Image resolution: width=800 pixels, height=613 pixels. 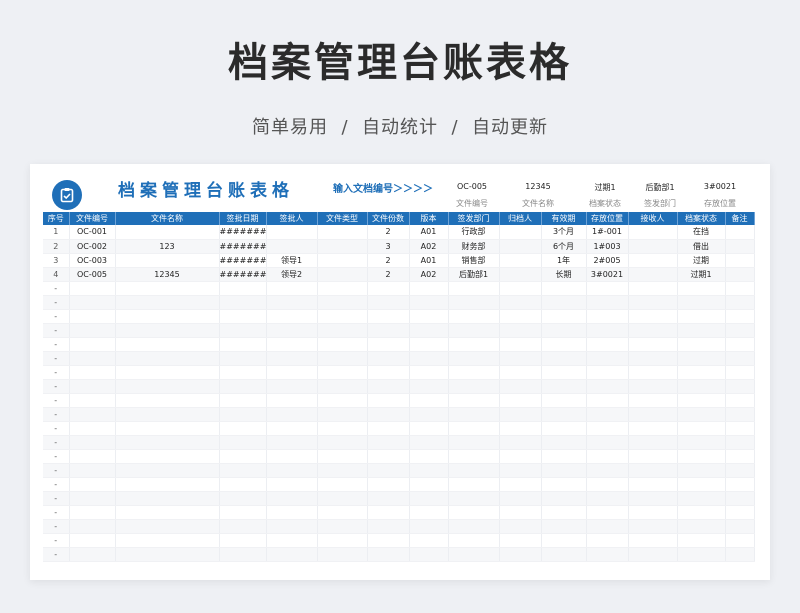 What do you see at coordinates (607, 232) in the screenshot?
I see `table-cell: 1#-001` at bounding box center [607, 232].